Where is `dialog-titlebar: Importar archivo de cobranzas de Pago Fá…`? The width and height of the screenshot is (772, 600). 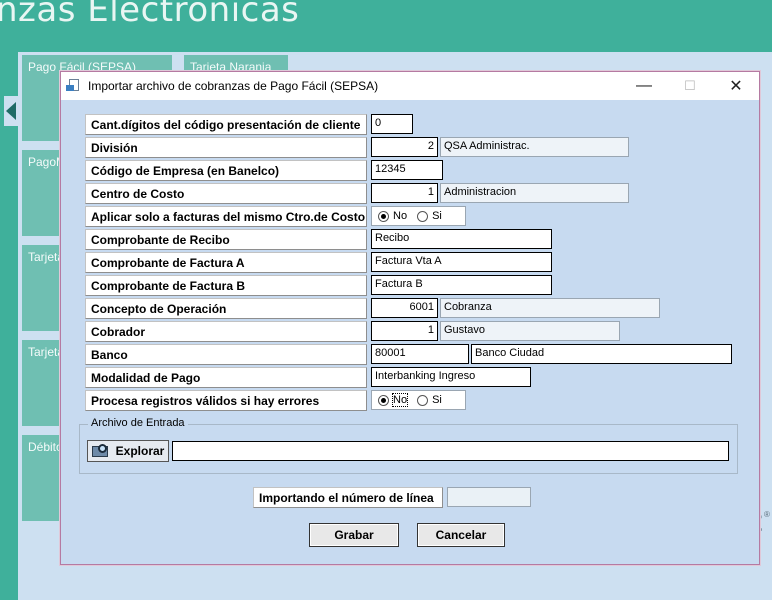
dialog-titlebar: Importar archivo de cobranzas de Pago Fá… is located at coordinates (410, 86).